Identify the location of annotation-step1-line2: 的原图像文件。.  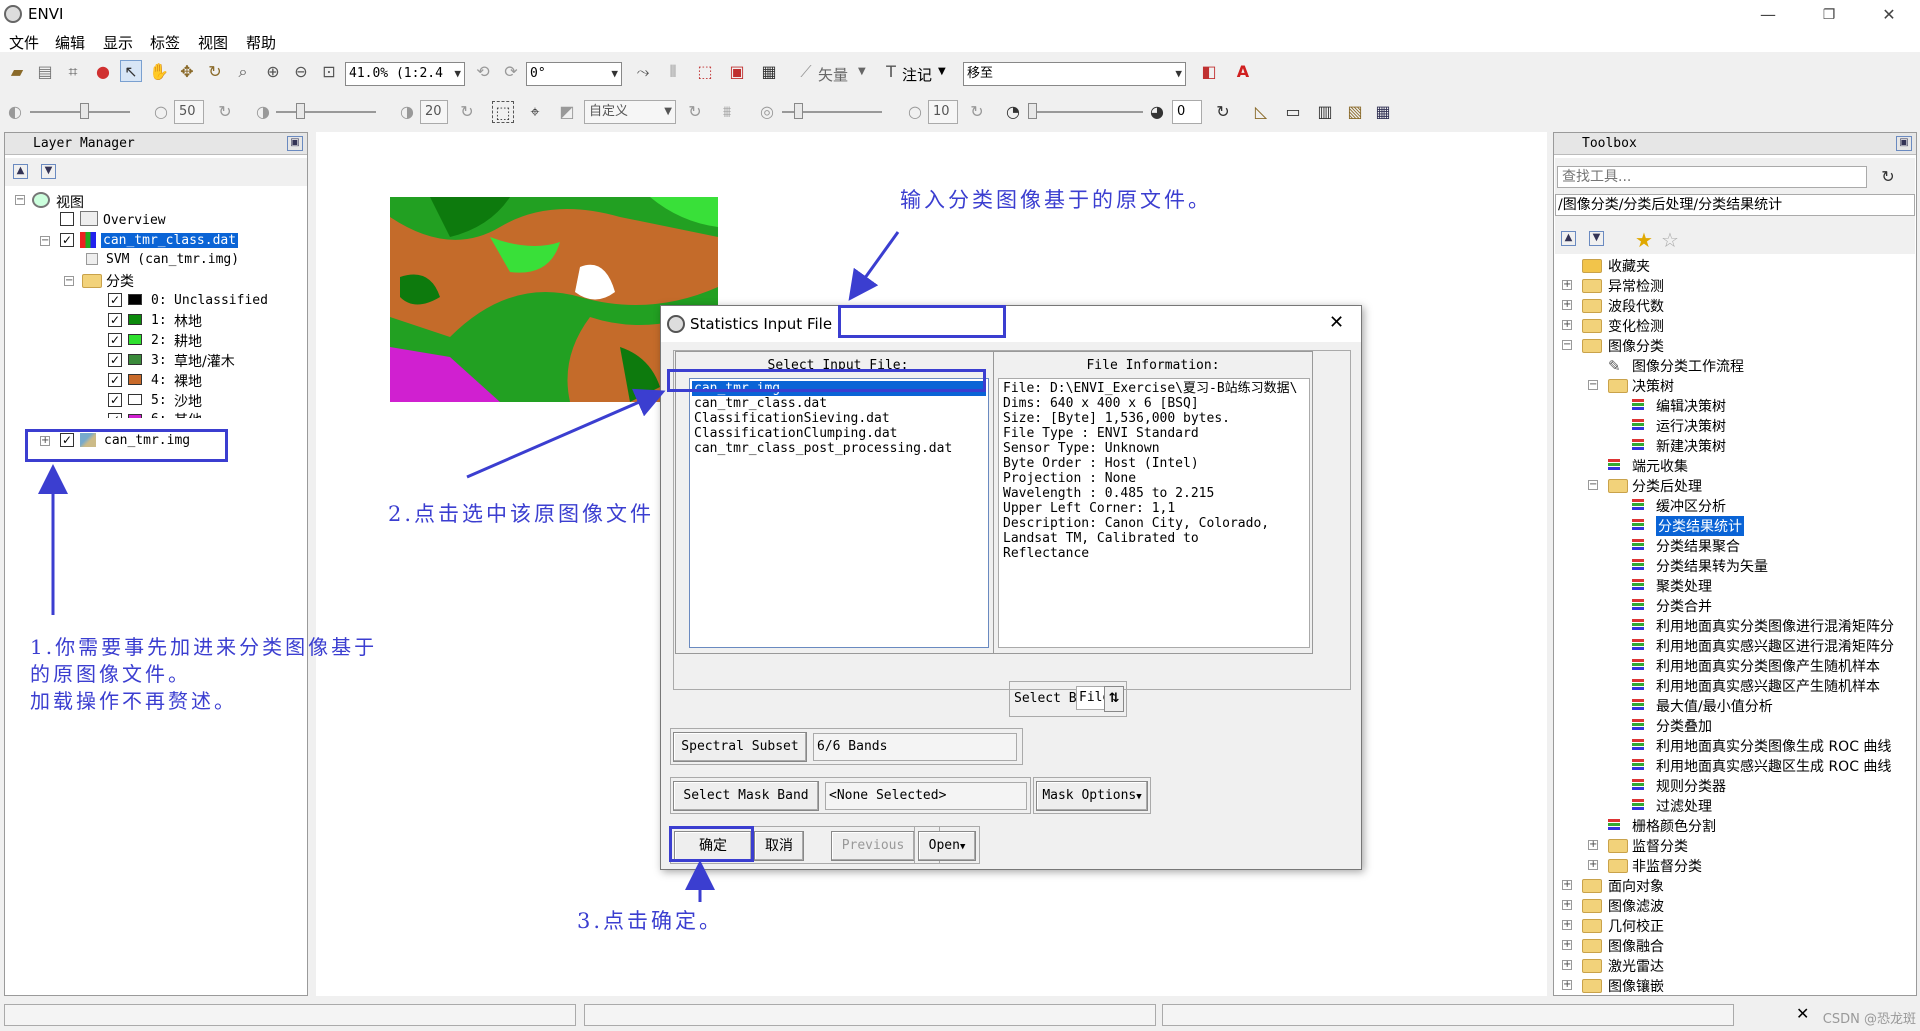
(110, 674).